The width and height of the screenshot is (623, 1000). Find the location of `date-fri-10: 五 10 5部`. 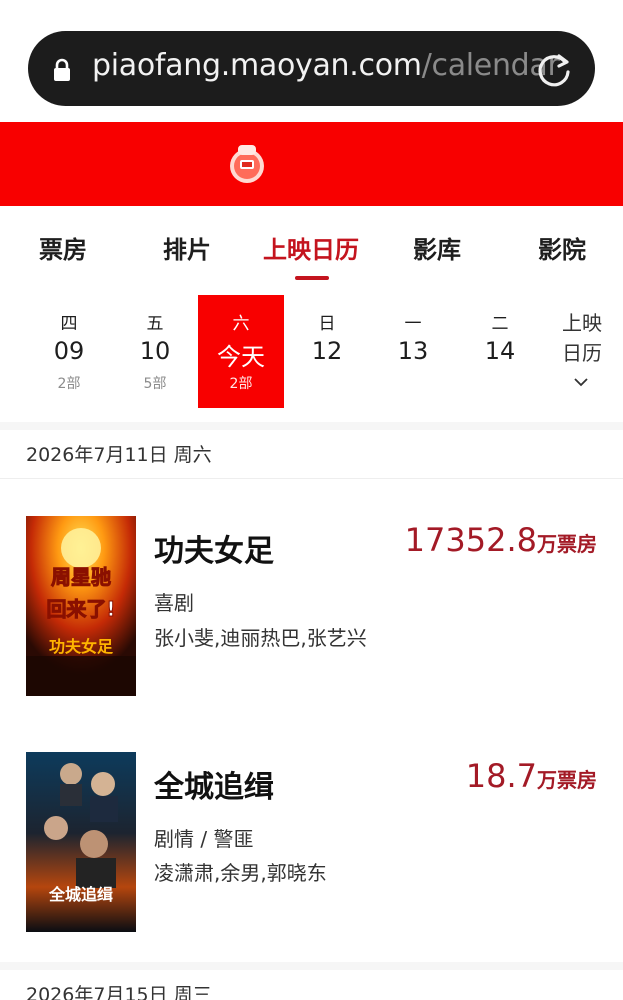

date-fri-10: 五 10 5部 is located at coordinates (155, 351).